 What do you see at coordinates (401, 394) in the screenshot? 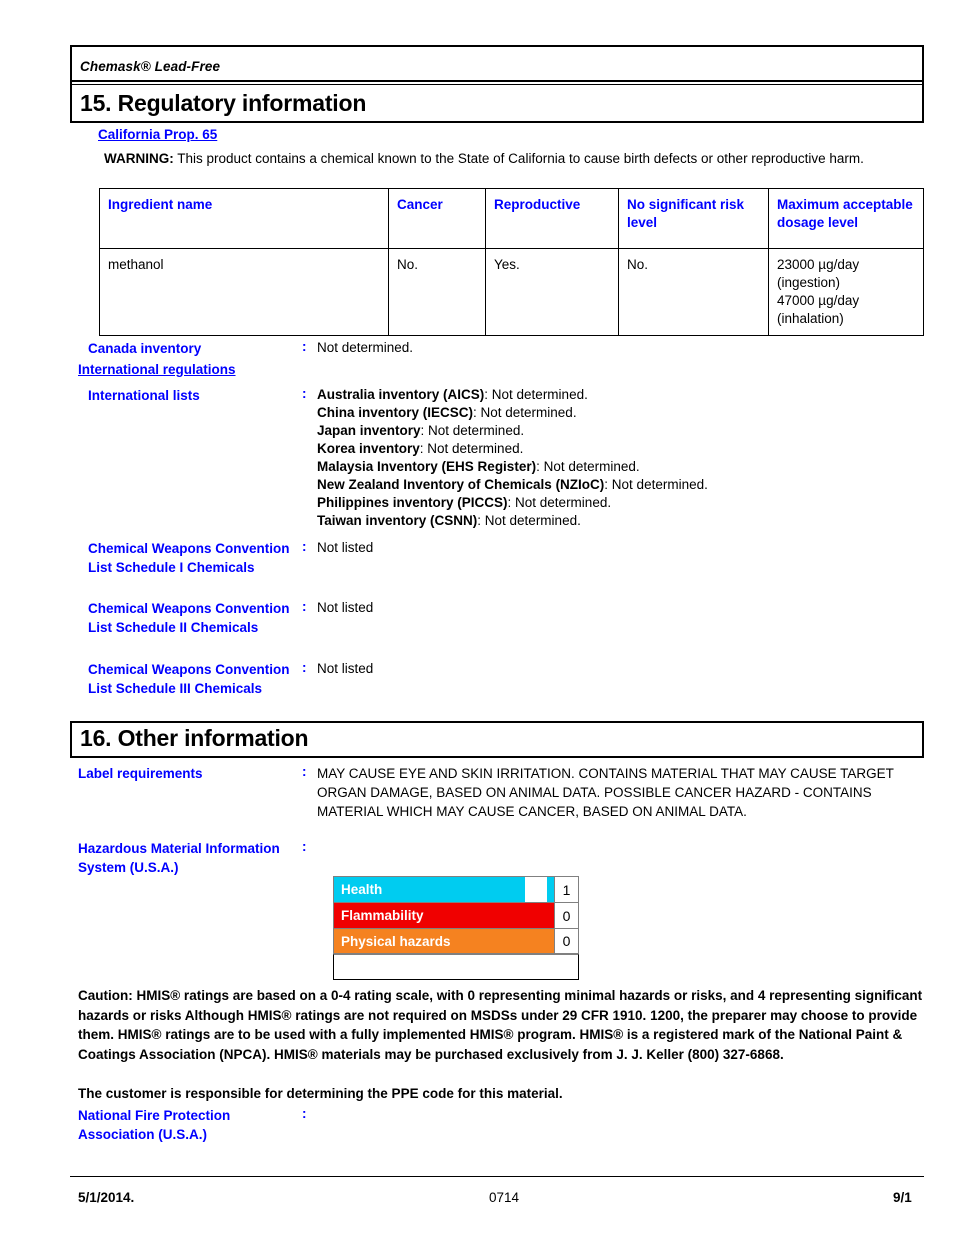
I see `international-list-name: Australia inventory (AICS)` at bounding box center [401, 394].